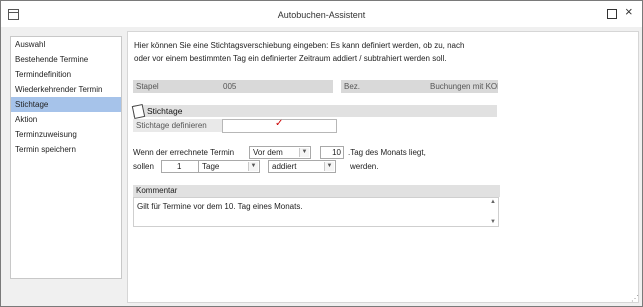 This screenshot has height=307, width=643. I want to click on nav-item-aktion: Aktion, so click(66, 119).